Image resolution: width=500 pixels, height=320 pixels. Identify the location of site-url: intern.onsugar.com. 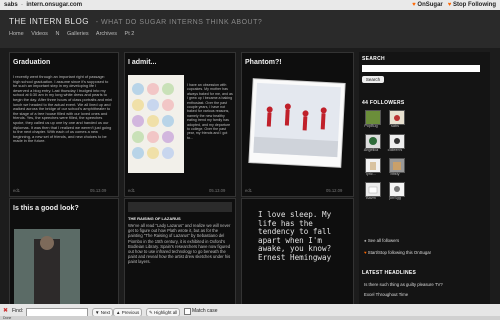
(54, 5).